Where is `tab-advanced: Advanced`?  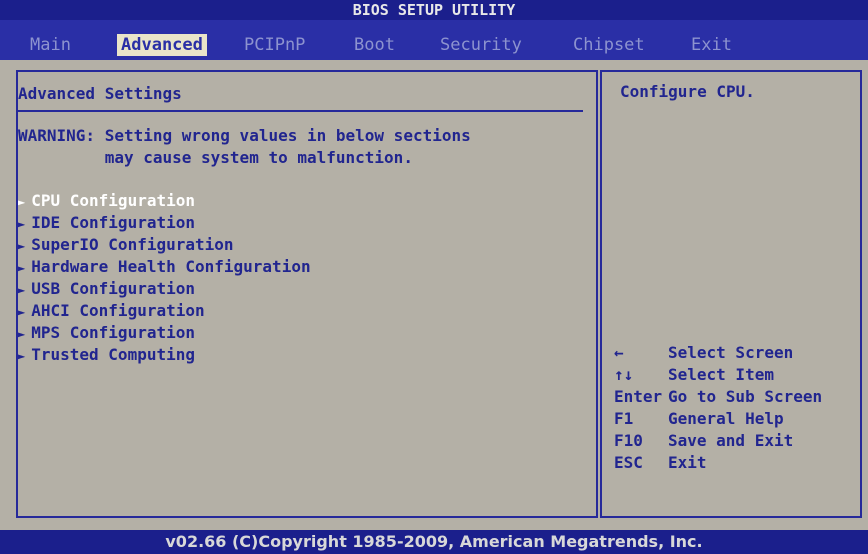
tab-advanced: Advanced is located at coordinates (162, 45).